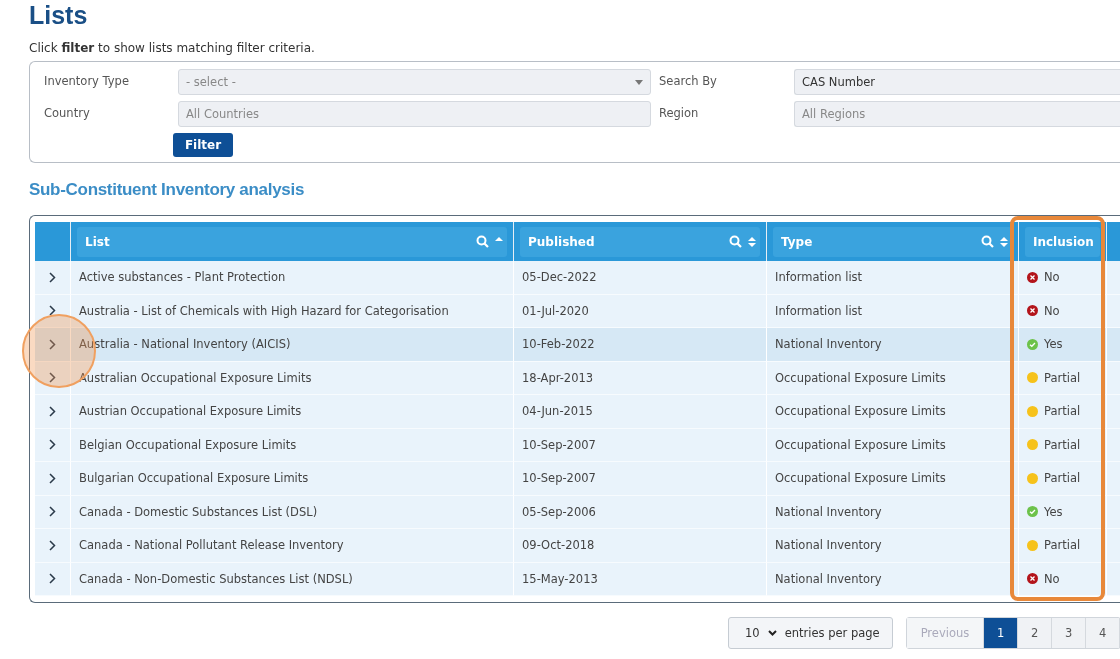 The image size is (1120, 659). Describe the element at coordinates (59, 15) in the screenshot. I see `page-title: Lists` at that location.